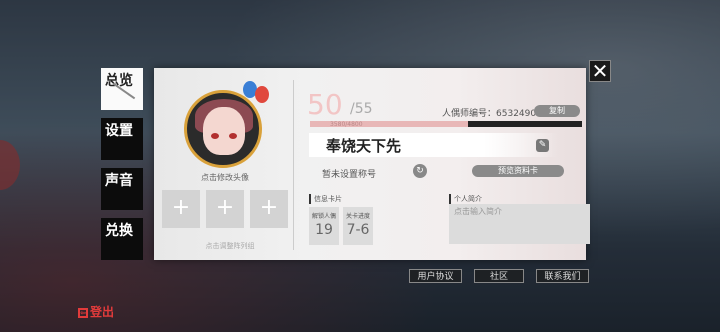 The height and width of the screenshot is (332, 720). Describe the element at coordinates (119, 81) in the screenshot. I see `nav-overview-label: 总览` at that location.